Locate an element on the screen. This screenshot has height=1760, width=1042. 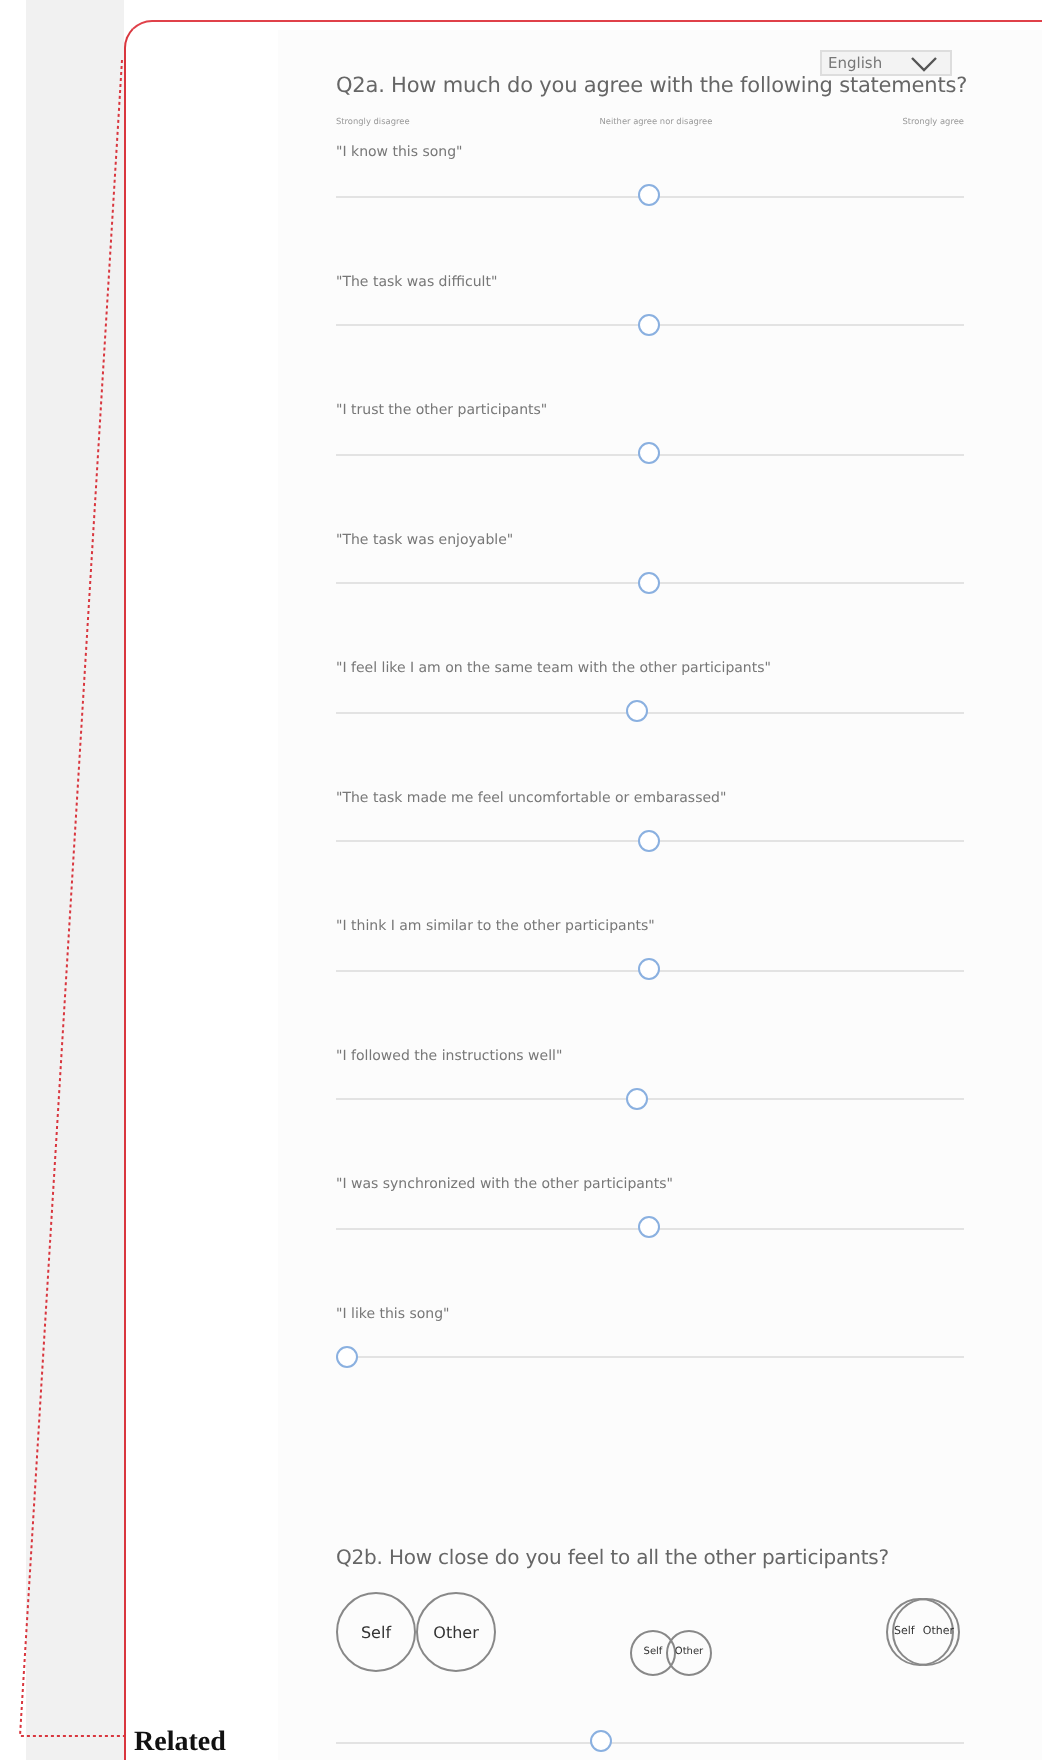
venn-circle: Other is located at coordinates (456, 1632).